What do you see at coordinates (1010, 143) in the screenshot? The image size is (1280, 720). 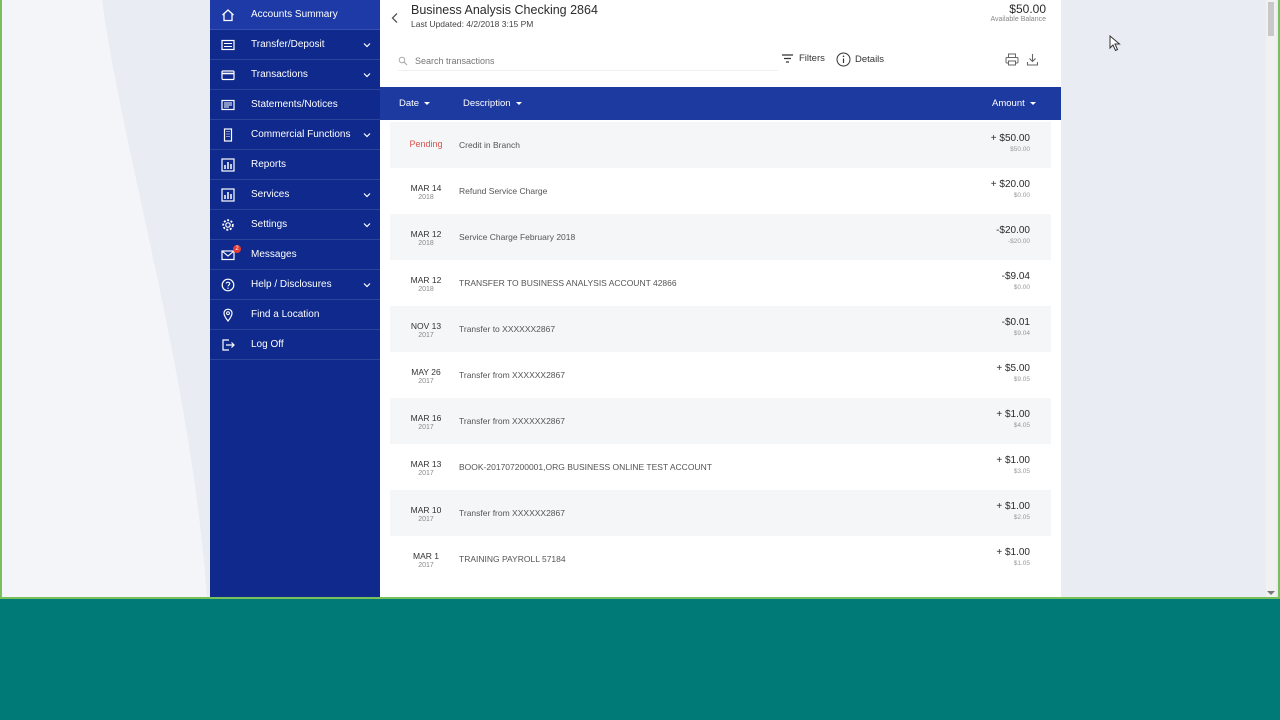 I see `transaction-amount: + $50.00 $50.00` at bounding box center [1010, 143].